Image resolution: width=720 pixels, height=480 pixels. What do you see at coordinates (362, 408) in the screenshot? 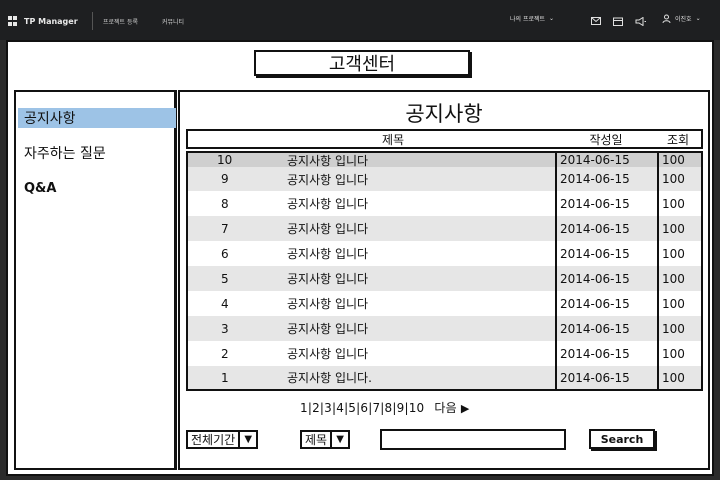
I see `page-numbers: 1|2|3|4|5|6|7|8|9|10` at bounding box center [362, 408].